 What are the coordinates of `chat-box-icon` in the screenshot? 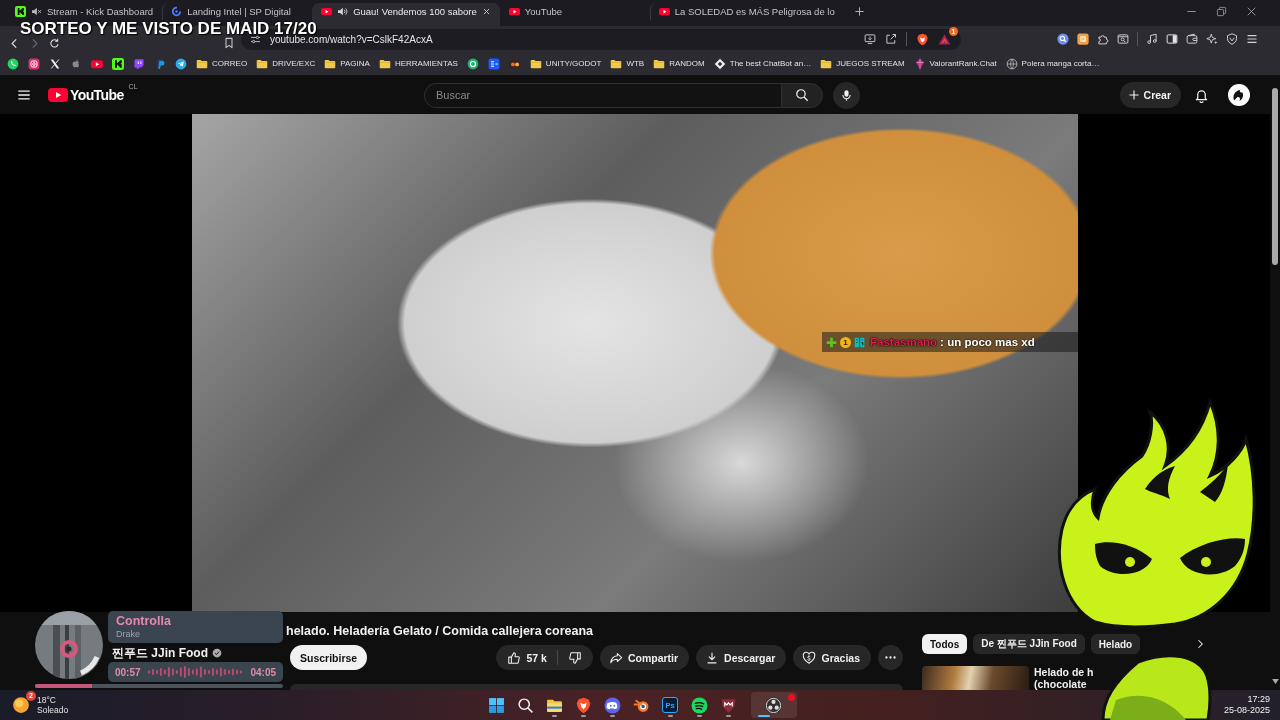 It's located at (139, 63).